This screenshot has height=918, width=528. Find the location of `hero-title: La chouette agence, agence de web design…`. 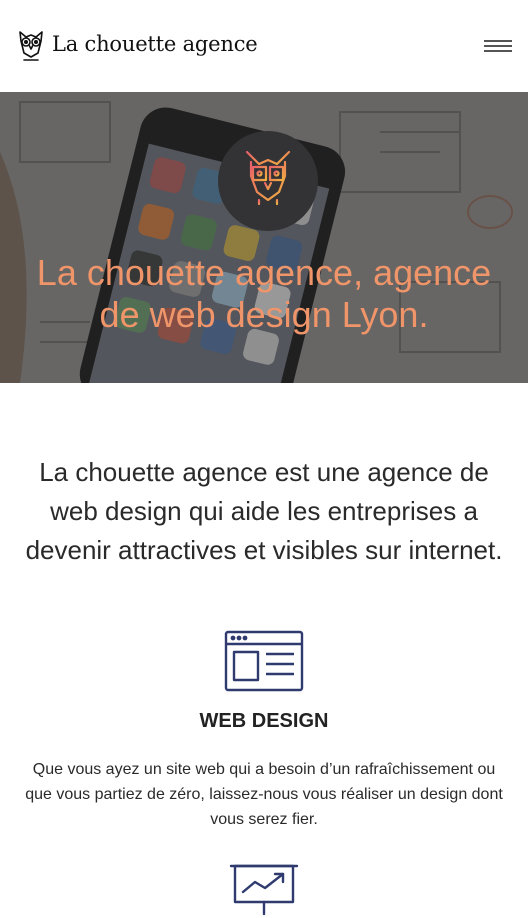

hero-title: La chouette agence, agence de web design… is located at coordinates (264, 293).